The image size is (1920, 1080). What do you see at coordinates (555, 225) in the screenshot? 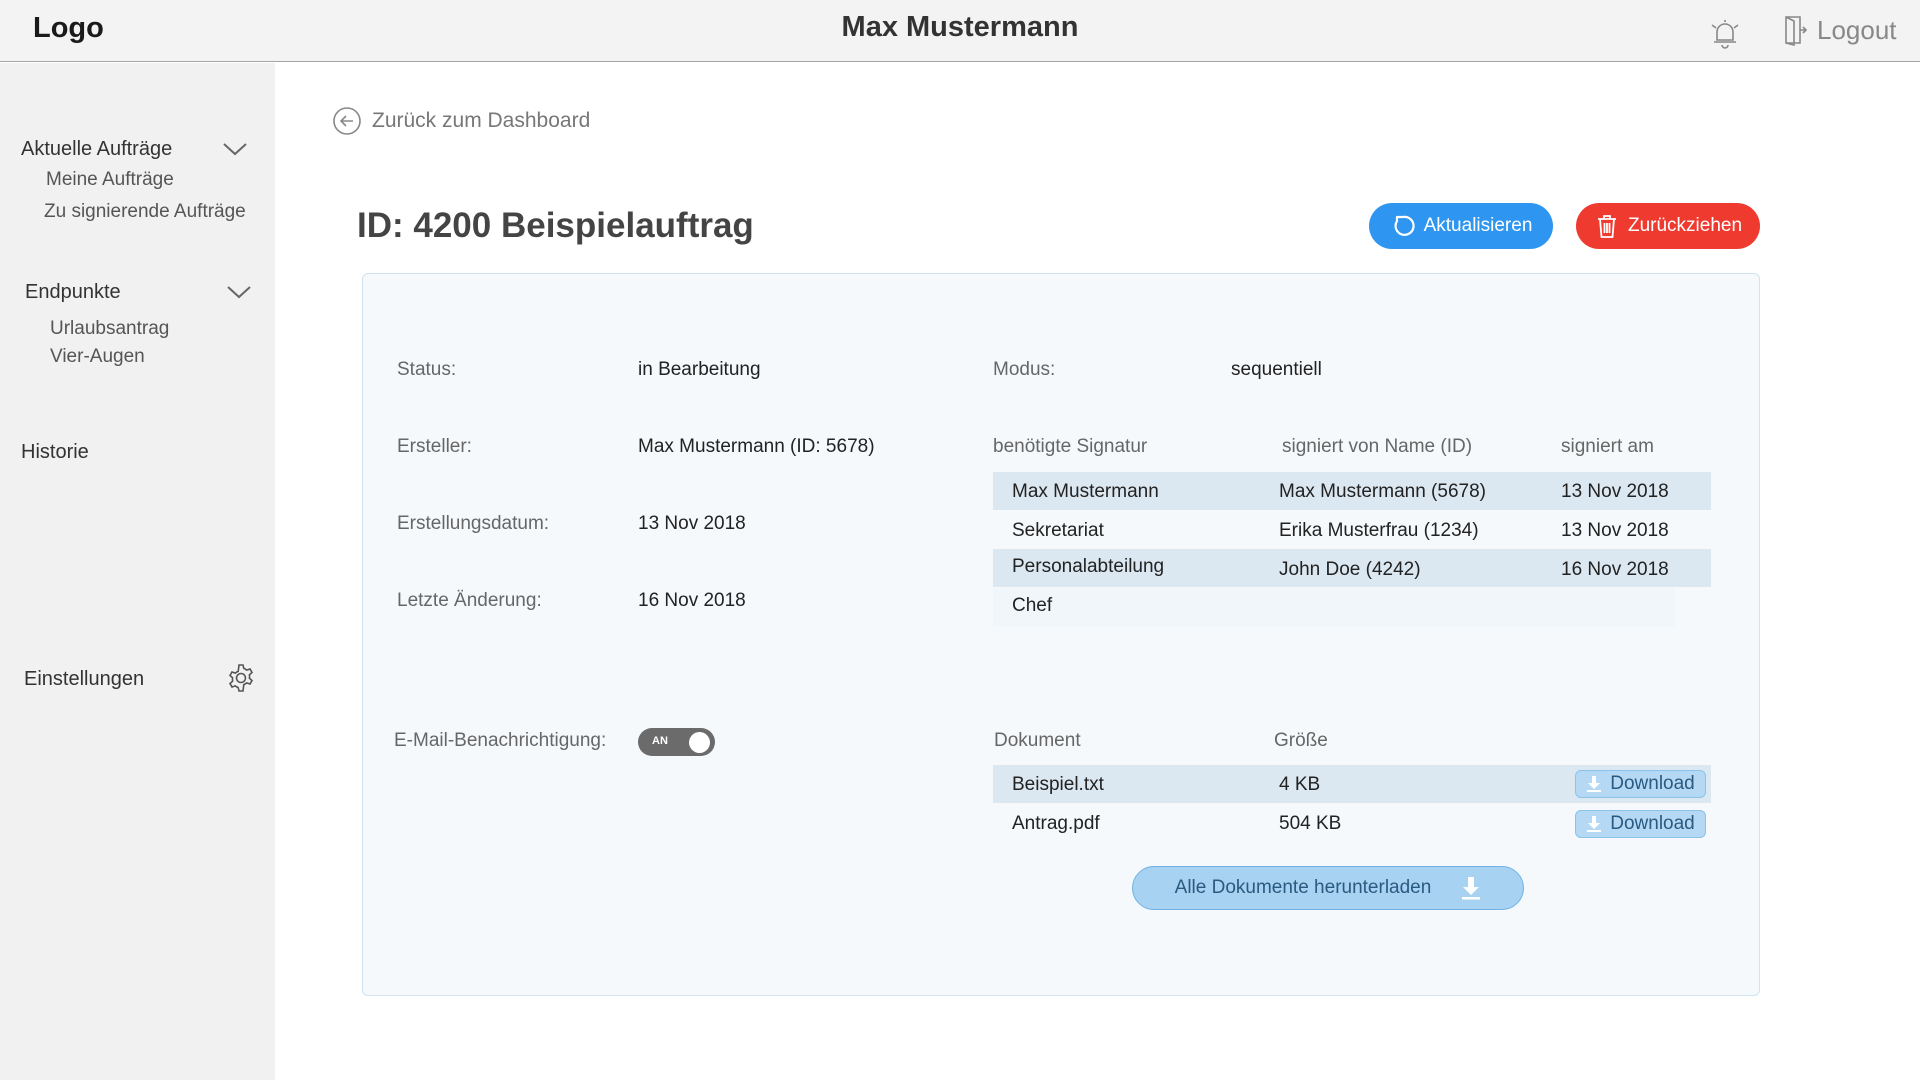
I see `page-title: ID: 4200 Beispielauftrag` at bounding box center [555, 225].